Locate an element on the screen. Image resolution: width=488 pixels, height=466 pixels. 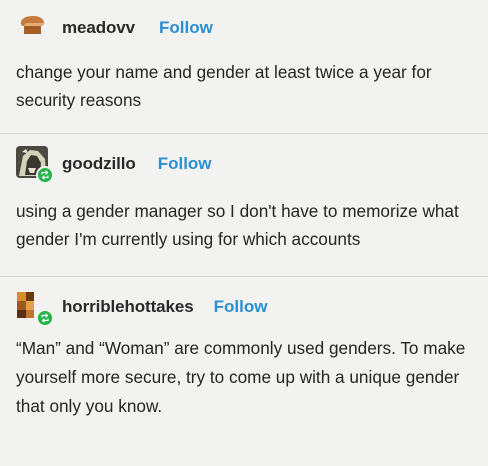
username: horriblehottakes is located at coordinates (128, 307).